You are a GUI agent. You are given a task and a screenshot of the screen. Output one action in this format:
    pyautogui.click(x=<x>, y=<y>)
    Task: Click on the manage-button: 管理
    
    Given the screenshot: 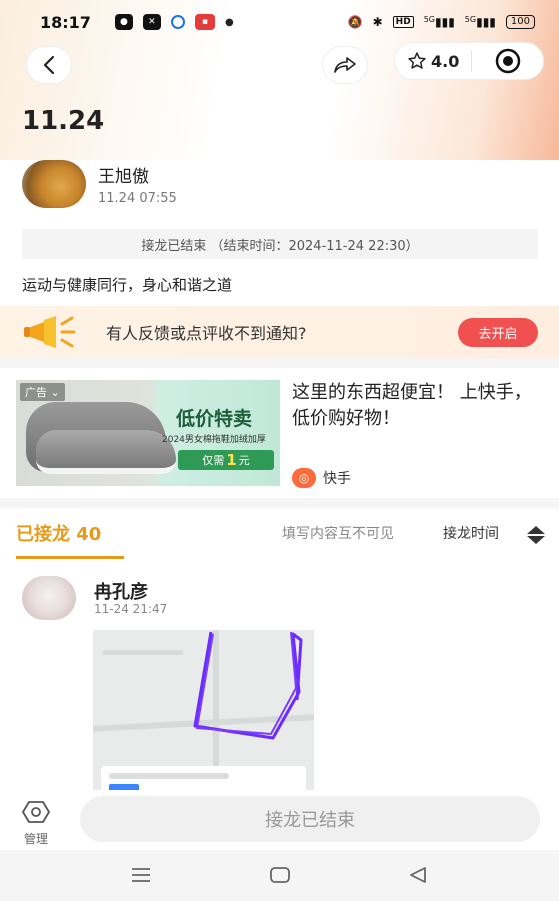 What is the action you would take?
    pyautogui.click(x=36, y=823)
    